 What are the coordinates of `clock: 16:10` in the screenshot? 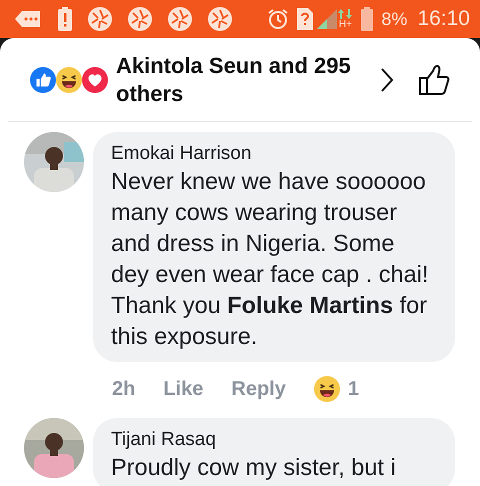 It's located at (443, 19).